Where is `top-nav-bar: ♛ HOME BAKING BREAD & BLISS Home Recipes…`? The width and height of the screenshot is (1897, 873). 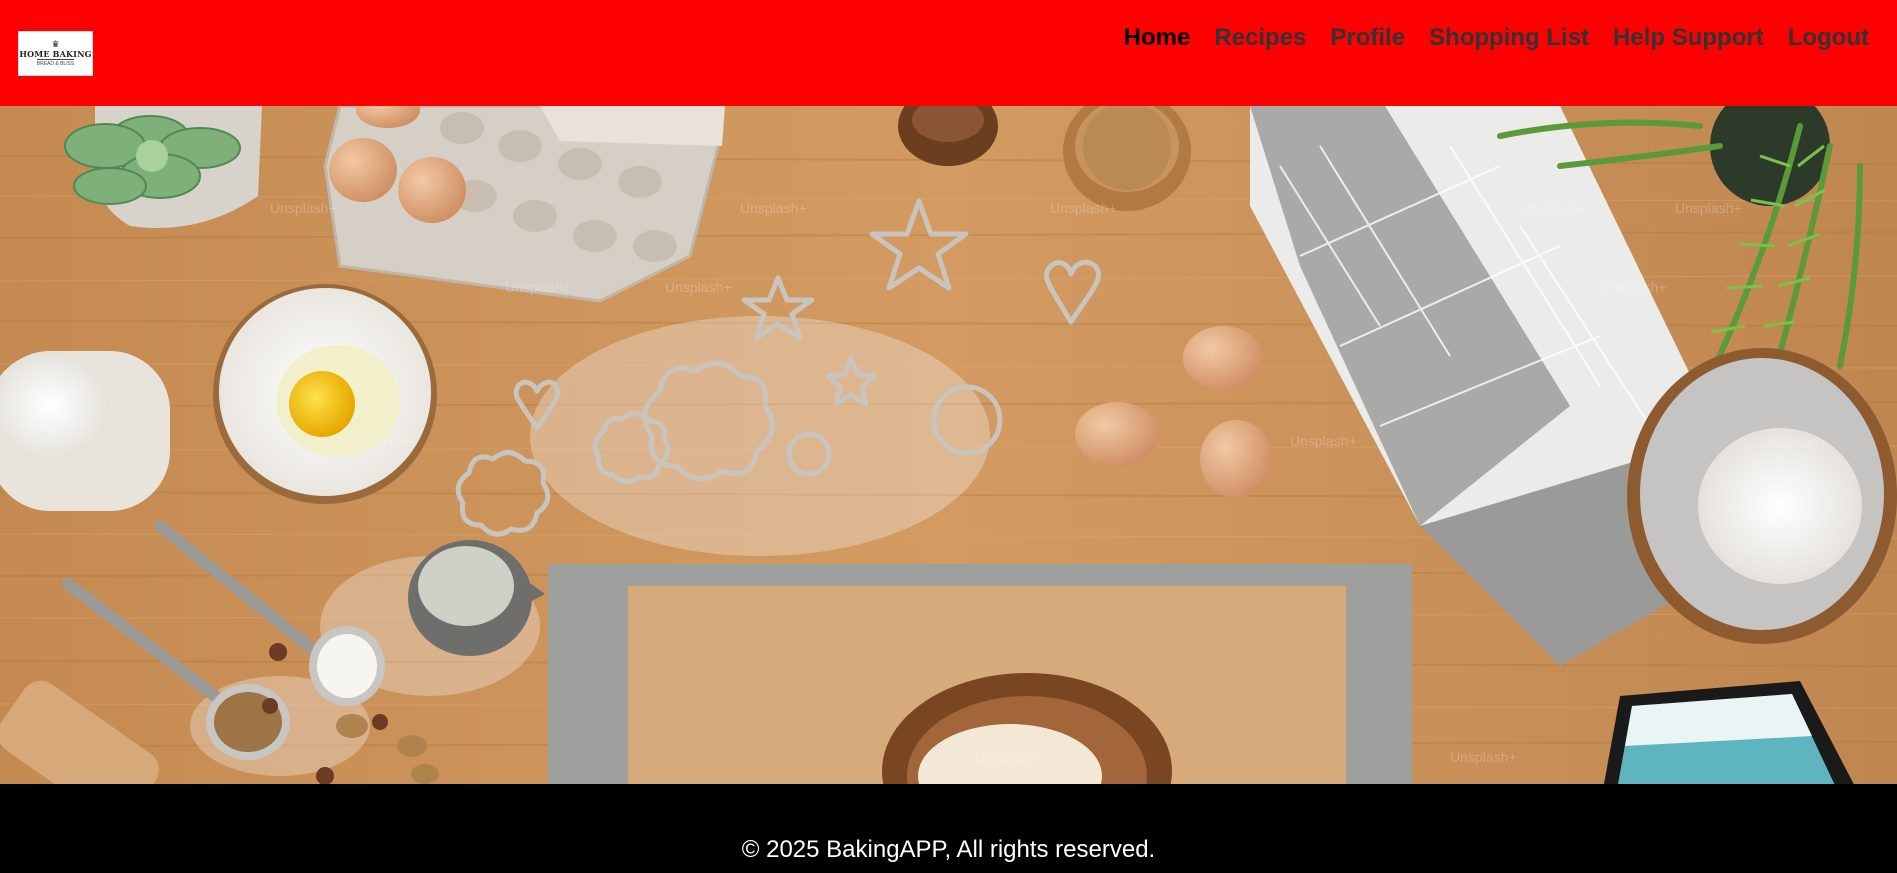 top-nav-bar: ♛ HOME BAKING BREAD & BLISS Home Recipes… is located at coordinates (948, 53).